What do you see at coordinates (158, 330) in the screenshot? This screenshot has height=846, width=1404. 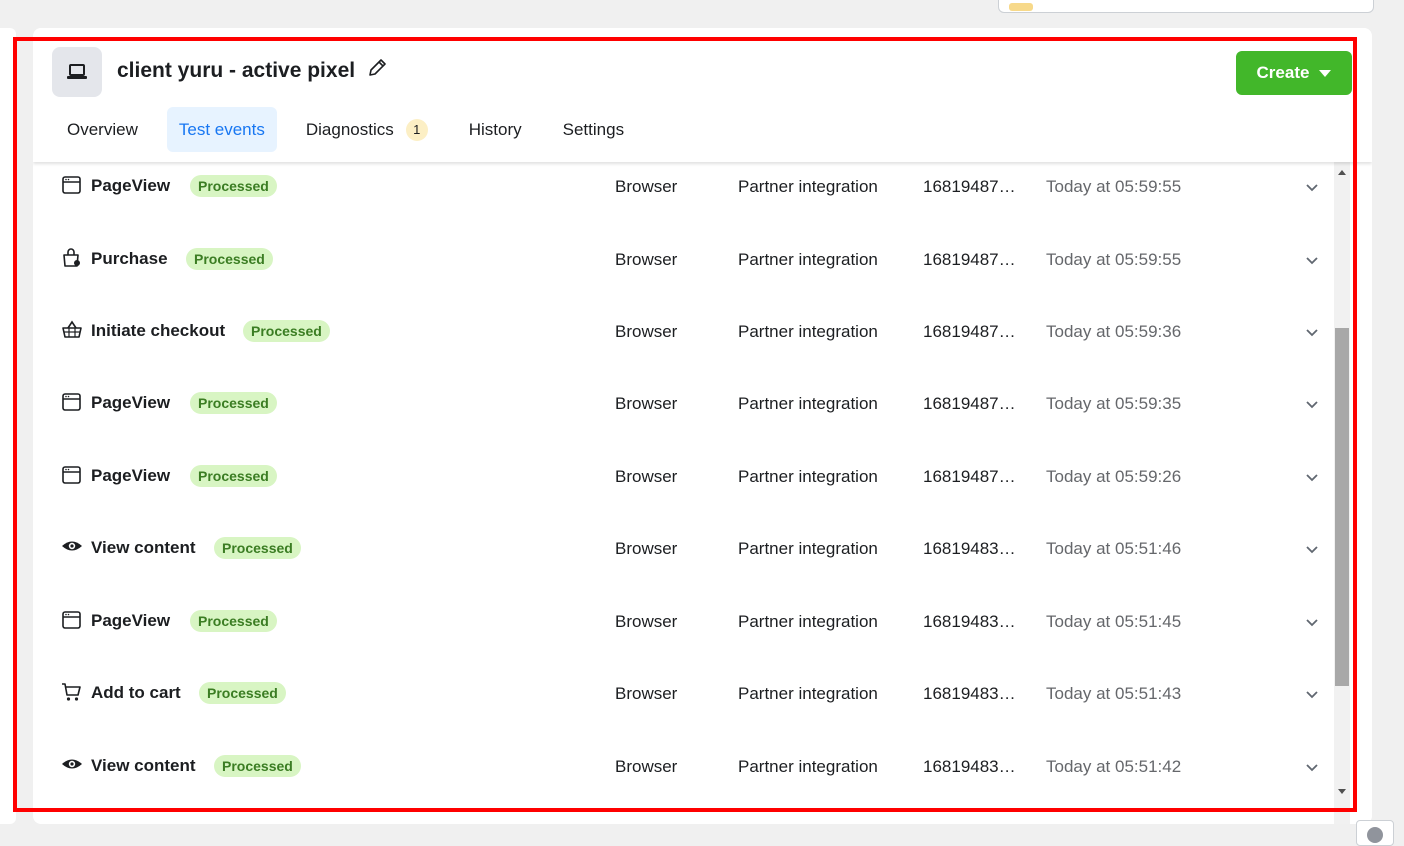 I see `event-name: Initiate checkout` at bounding box center [158, 330].